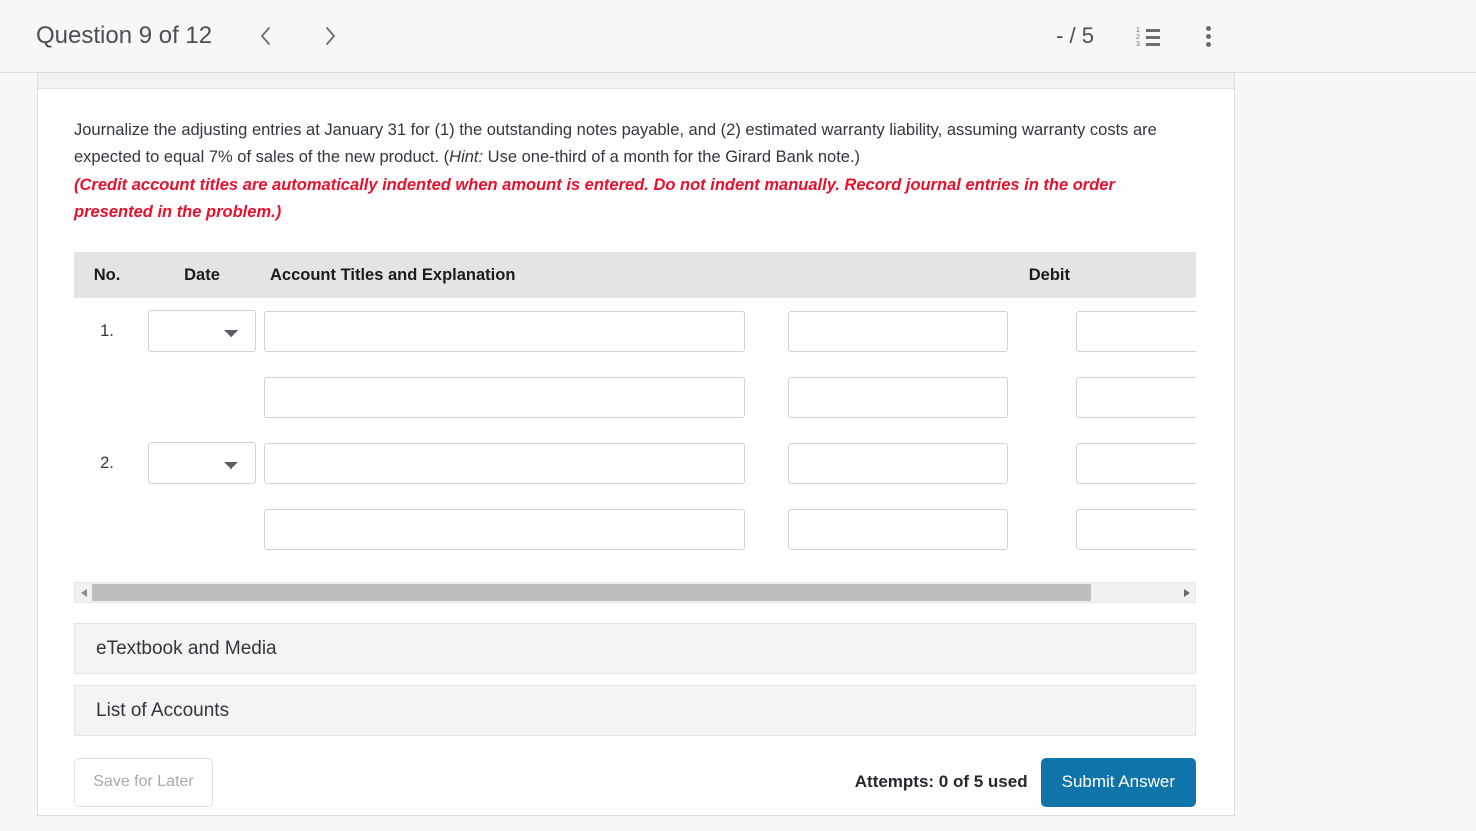 The width and height of the screenshot is (1476, 831). I want to click on more-options-button, so click(1208, 36).